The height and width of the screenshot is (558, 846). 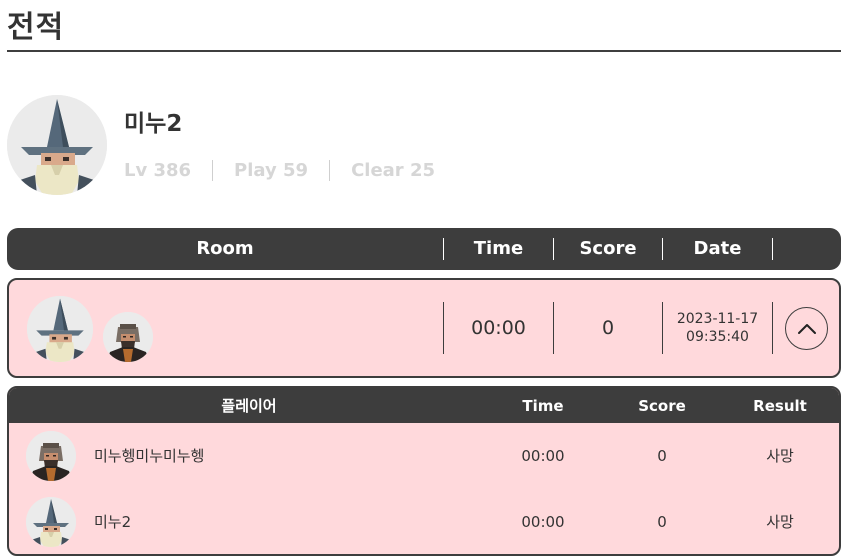 I want to click on header-room: Room, so click(x=225, y=248).